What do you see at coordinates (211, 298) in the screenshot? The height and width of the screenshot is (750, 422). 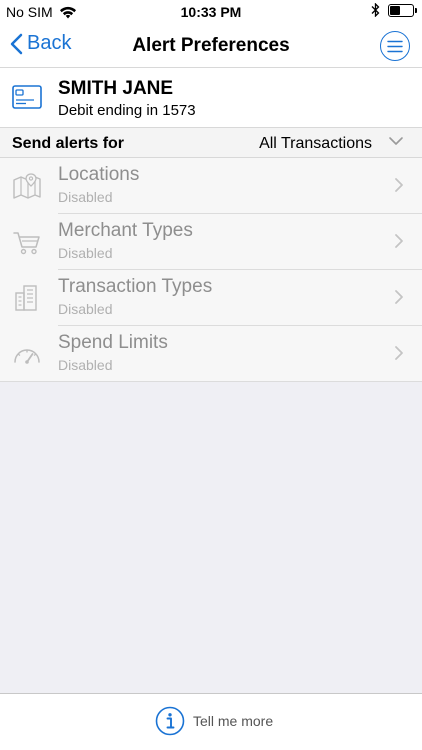 I see `preference-row-transaction-types: Transaction Types Disabled` at bounding box center [211, 298].